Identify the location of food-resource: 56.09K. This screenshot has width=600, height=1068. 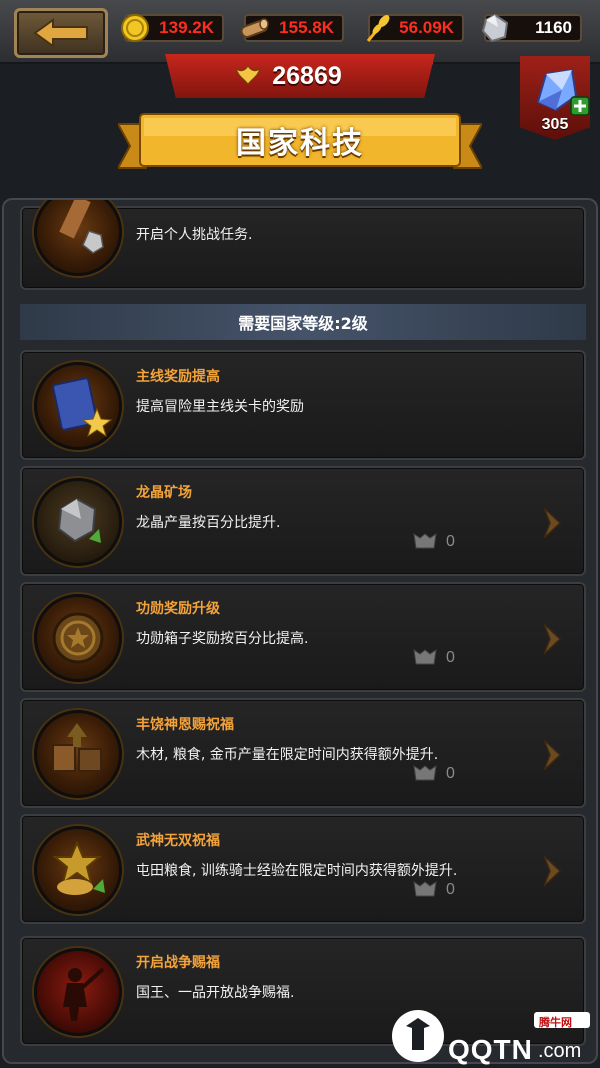
(415, 28).